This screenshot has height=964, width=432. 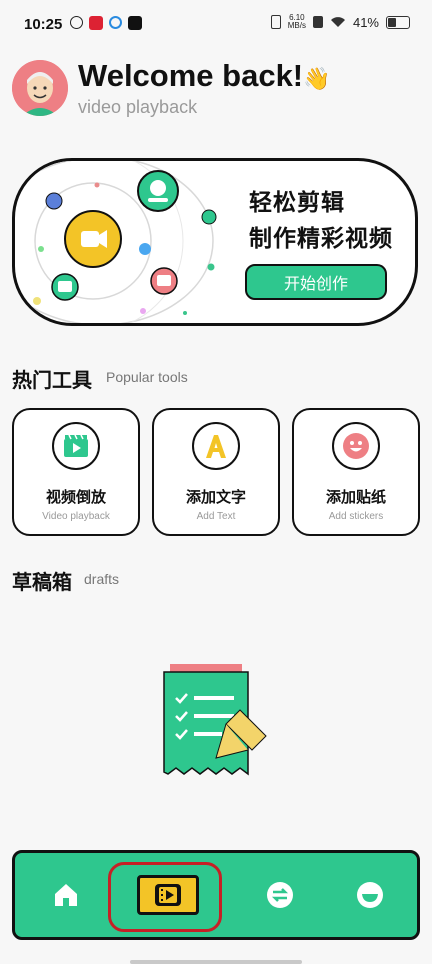 What do you see at coordinates (296, 21) in the screenshot?
I see `network-speed: 6.10 MB/s` at bounding box center [296, 21].